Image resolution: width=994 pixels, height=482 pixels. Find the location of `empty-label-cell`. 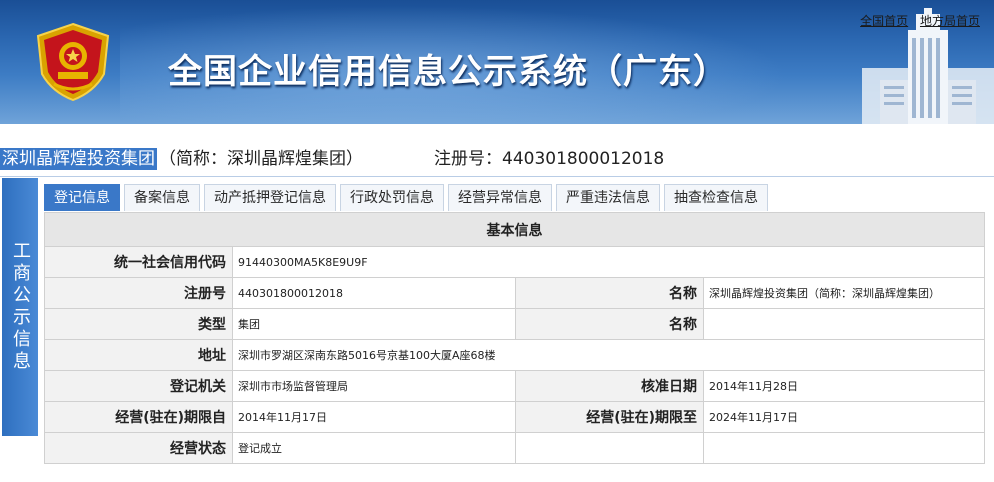

empty-label-cell is located at coordinates (609, 448).